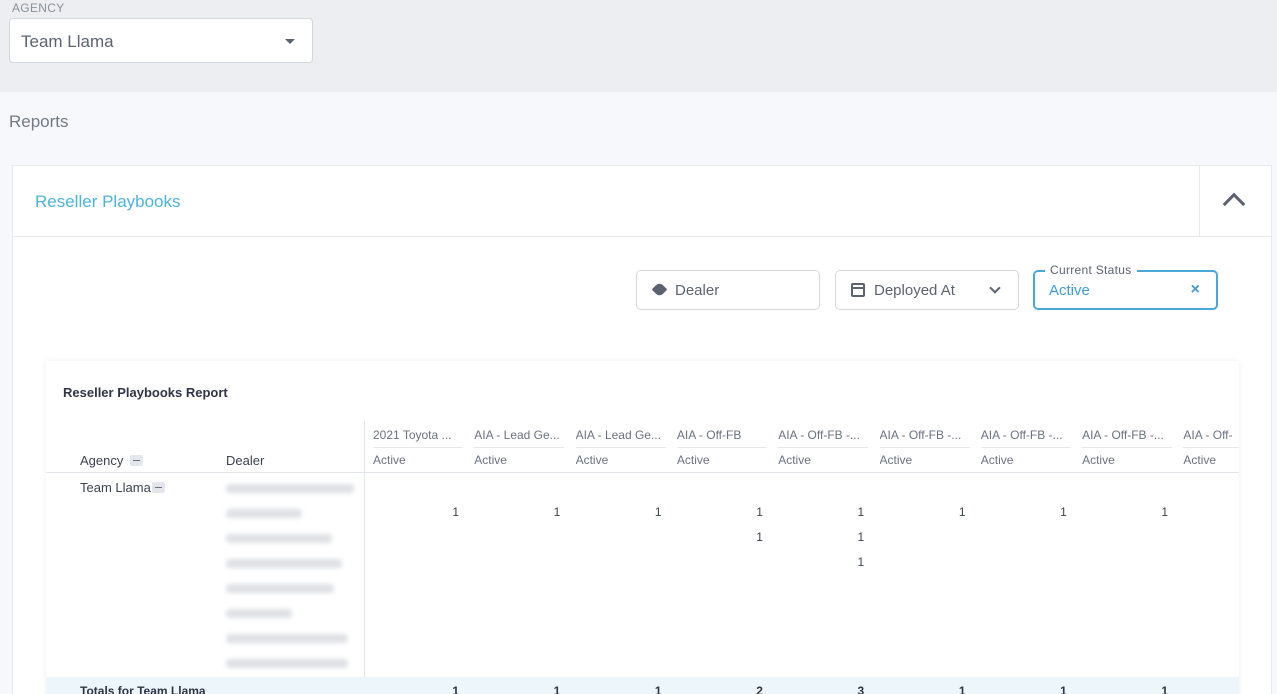 The width and height of the screenshot is (1277, 694). What do you see at coordinates (143, 689) in the screenshot?
I see `totals-label: Totals for Team Llama` at bounding box center [143, 689].